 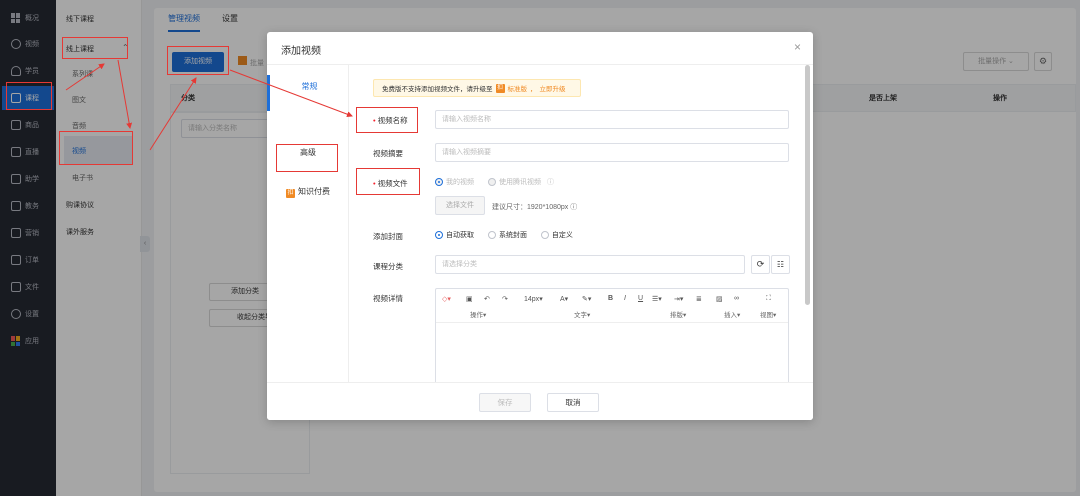 What do you see at coordinates (590, 264) in the screenshot?
I see `course-category-select: 请选择分类` at bounding box center [590, 264].